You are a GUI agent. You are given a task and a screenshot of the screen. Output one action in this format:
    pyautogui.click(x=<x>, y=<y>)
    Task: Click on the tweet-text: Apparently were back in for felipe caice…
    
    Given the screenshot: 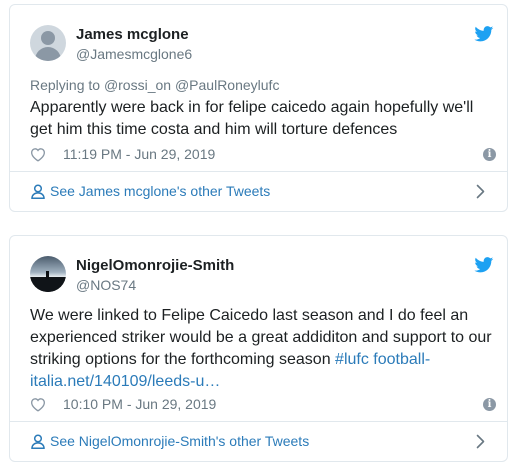 What is the action you would take?
    pyautogui.click(x=252, y=118)
    